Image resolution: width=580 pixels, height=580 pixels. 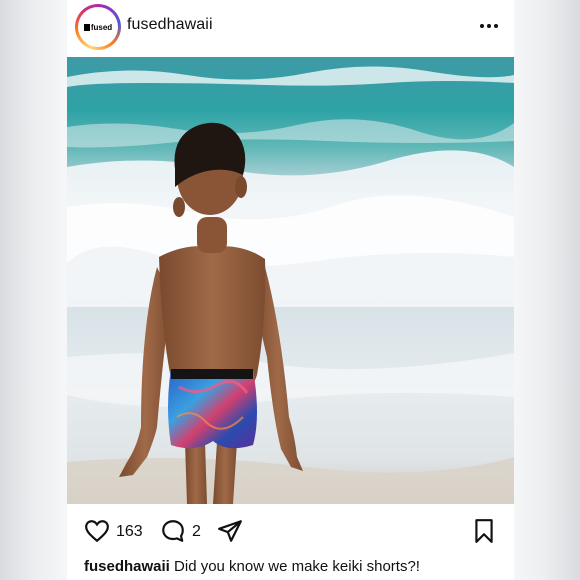 What do you see at coordinates (101, 27) in the screenshot?
I see `avatar-logo-text: fused` at bounding box center [101, 27].